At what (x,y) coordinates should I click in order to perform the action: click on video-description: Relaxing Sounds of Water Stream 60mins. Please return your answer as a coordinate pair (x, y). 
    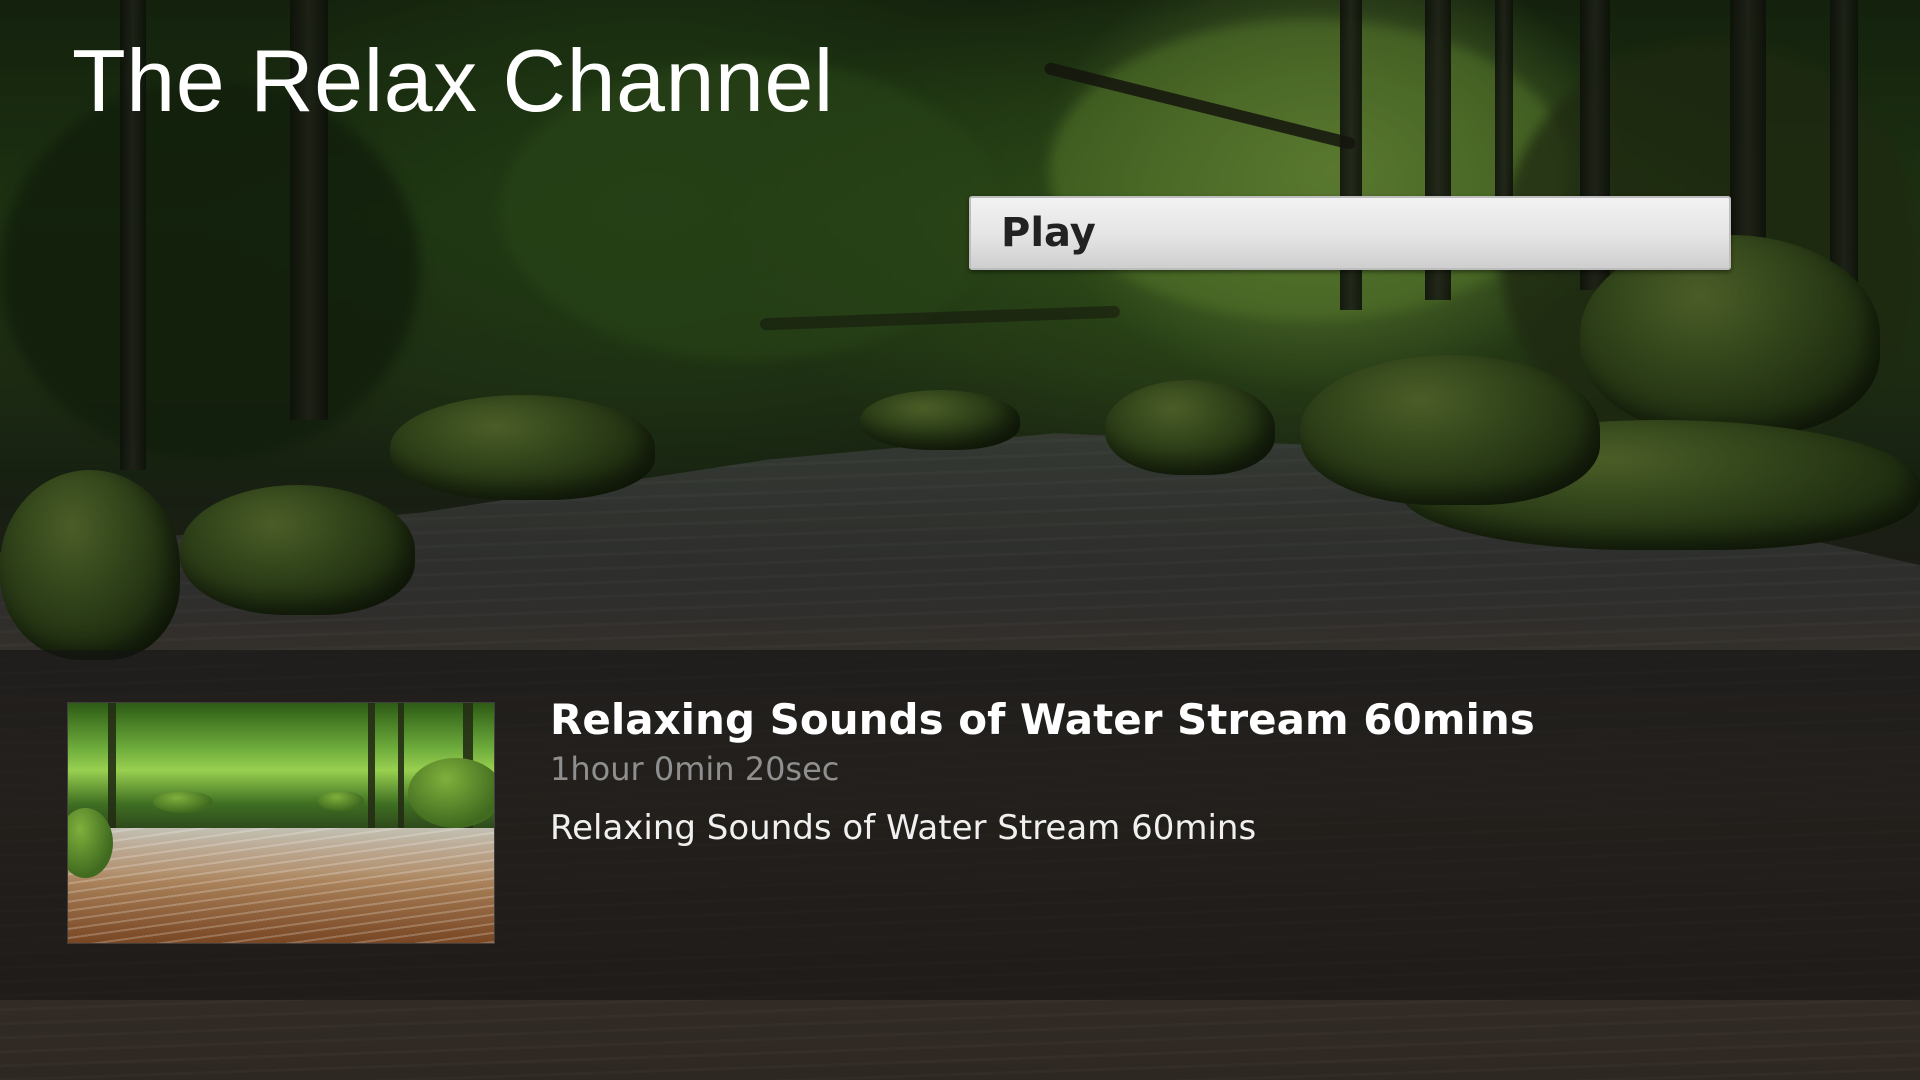
    Looking at the image, I should click on (903, 828).